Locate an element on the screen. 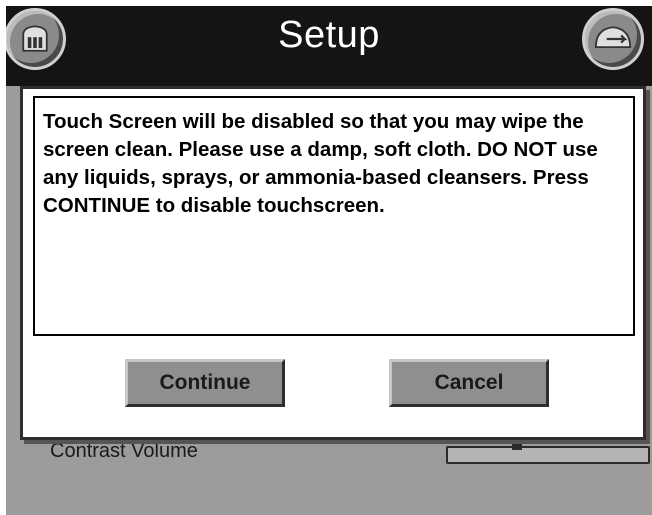 Image resolution: width=652 pixels, height=515 pixels. page-title: Setup is located at coordinates (329, 35).